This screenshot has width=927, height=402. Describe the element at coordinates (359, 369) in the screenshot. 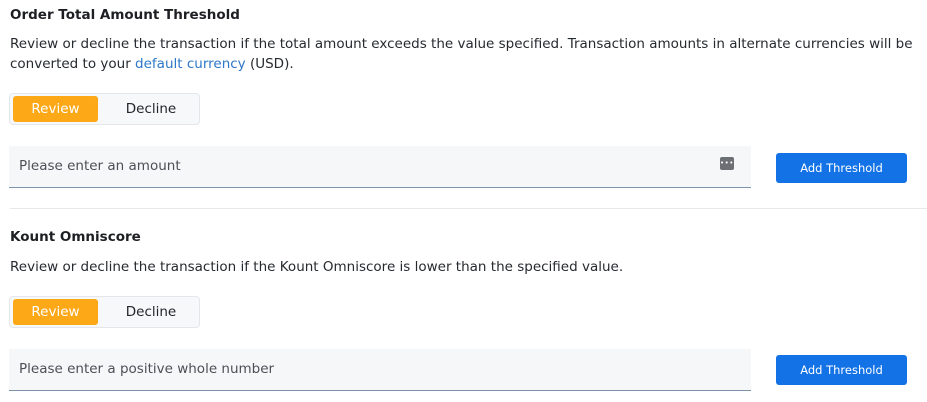

I see `omniscore-input` at that location.